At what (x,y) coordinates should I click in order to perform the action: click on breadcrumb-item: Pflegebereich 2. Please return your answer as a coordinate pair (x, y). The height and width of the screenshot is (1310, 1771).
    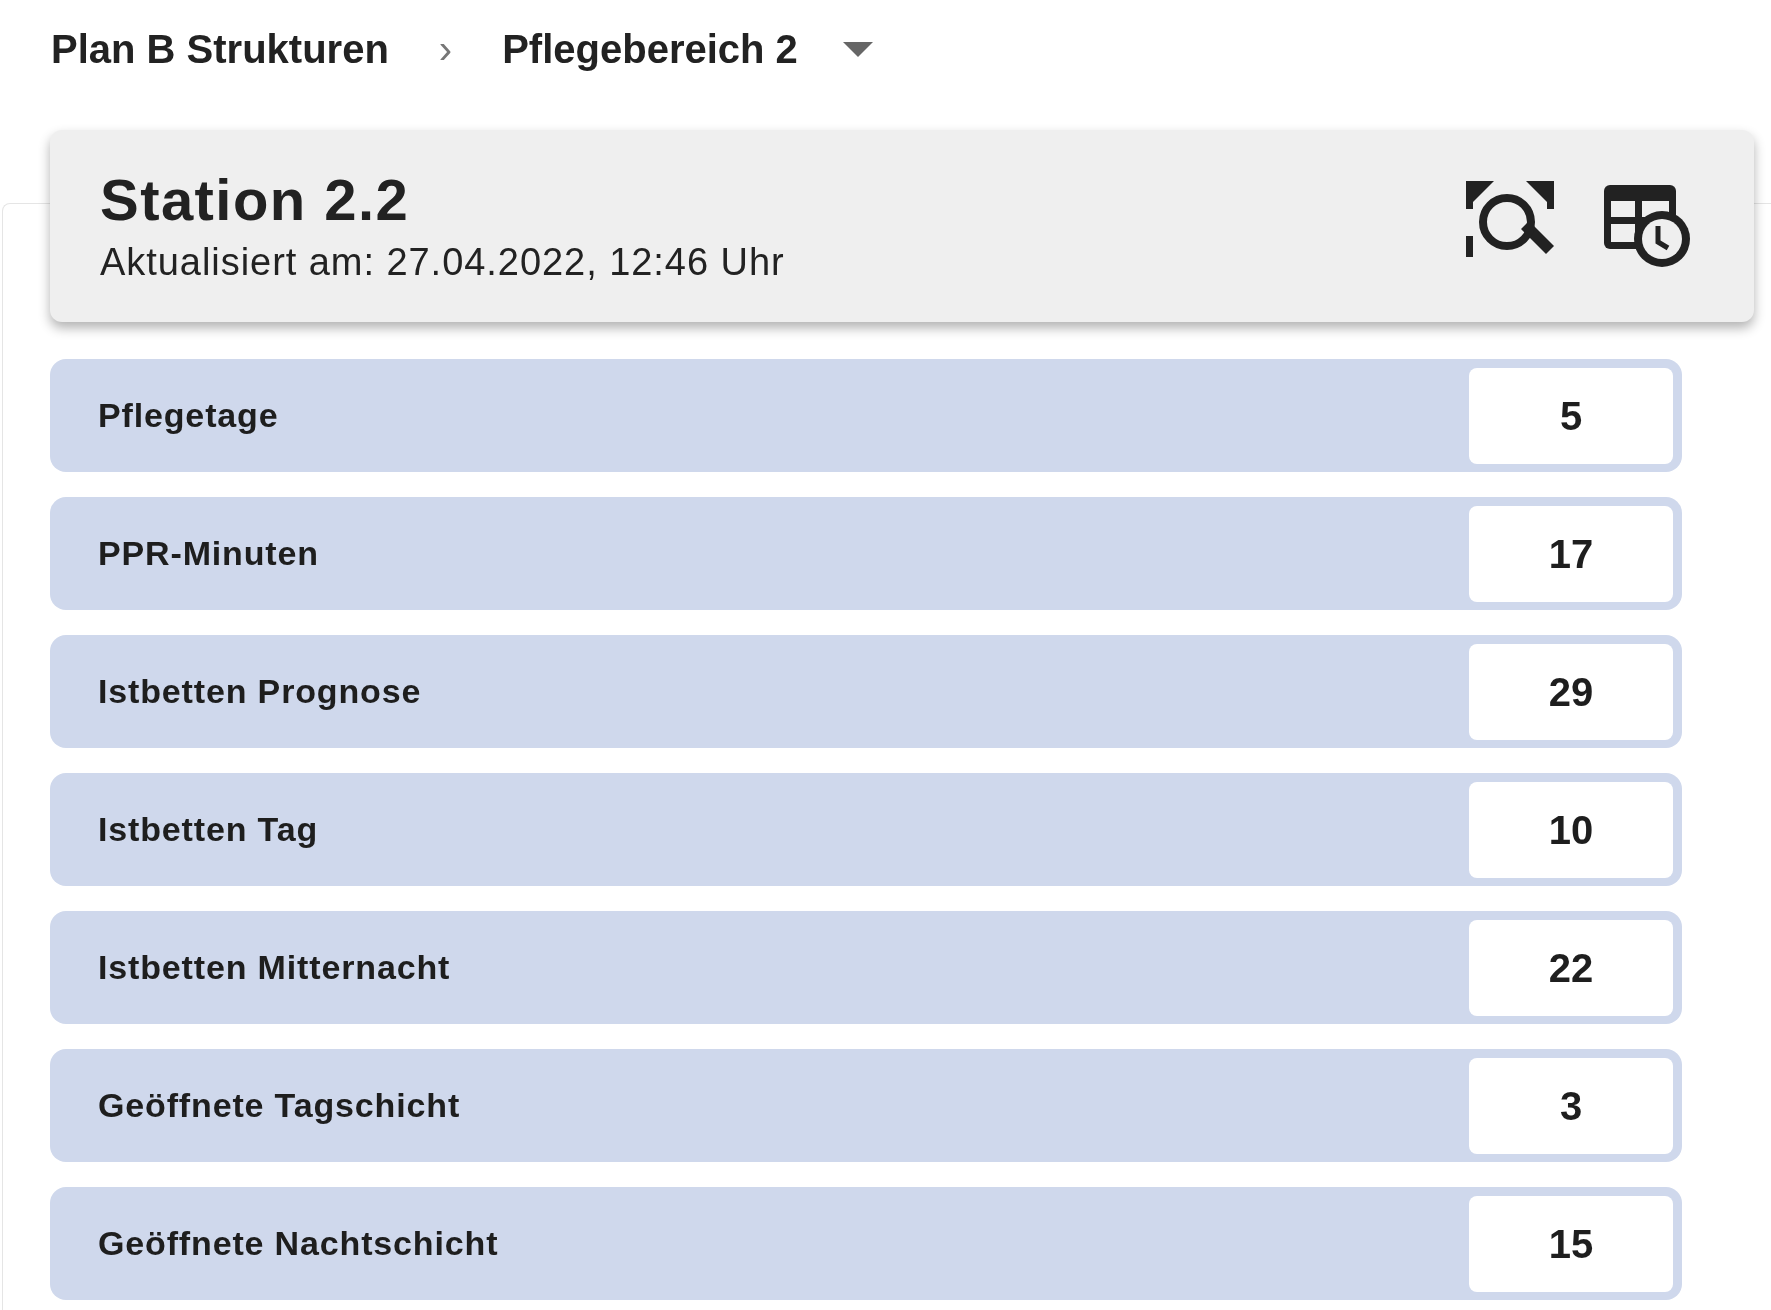
    Looking at the image, I should click on (650, 49).